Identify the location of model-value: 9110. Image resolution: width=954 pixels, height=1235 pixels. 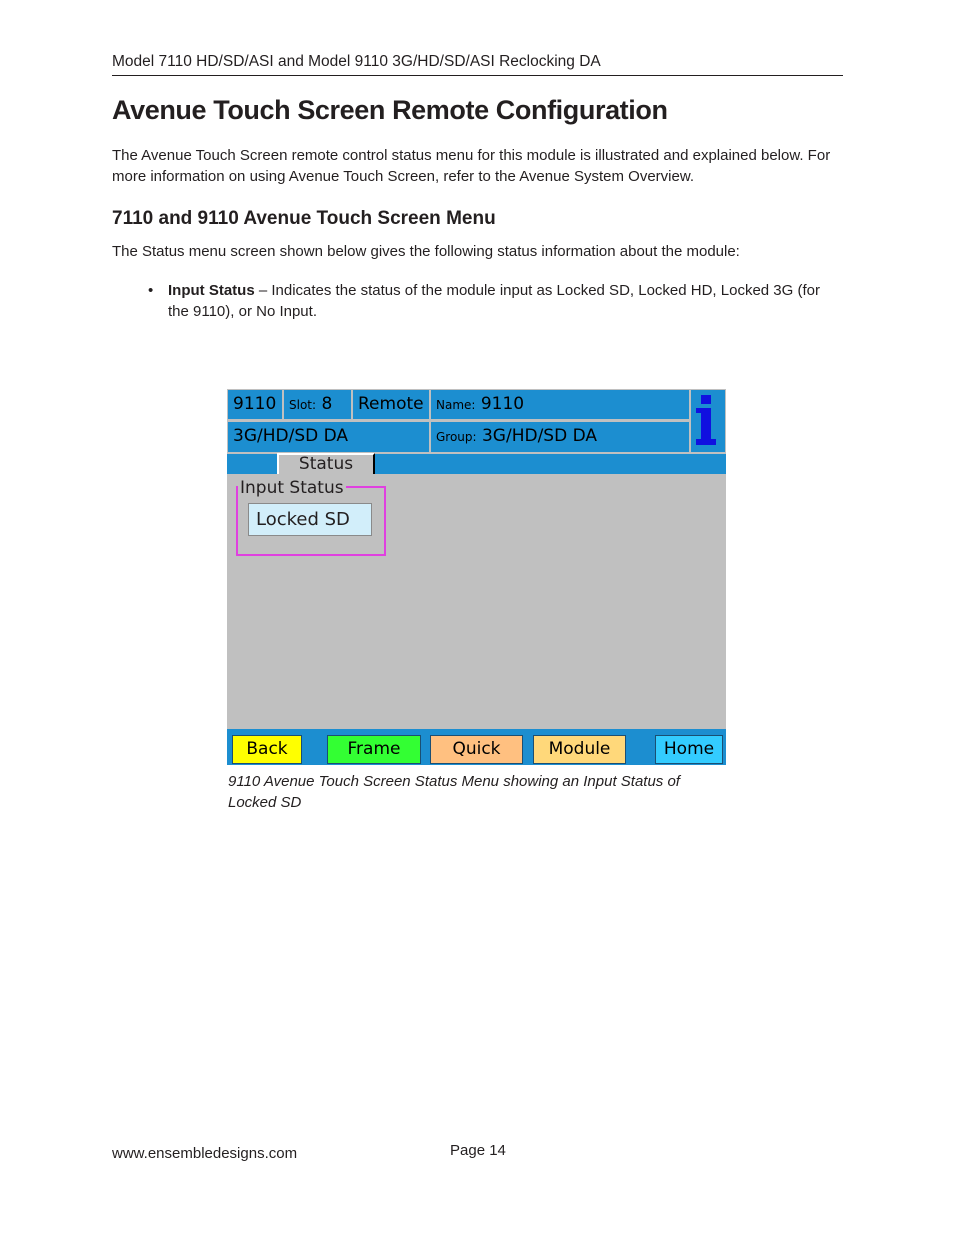
(255, 404).